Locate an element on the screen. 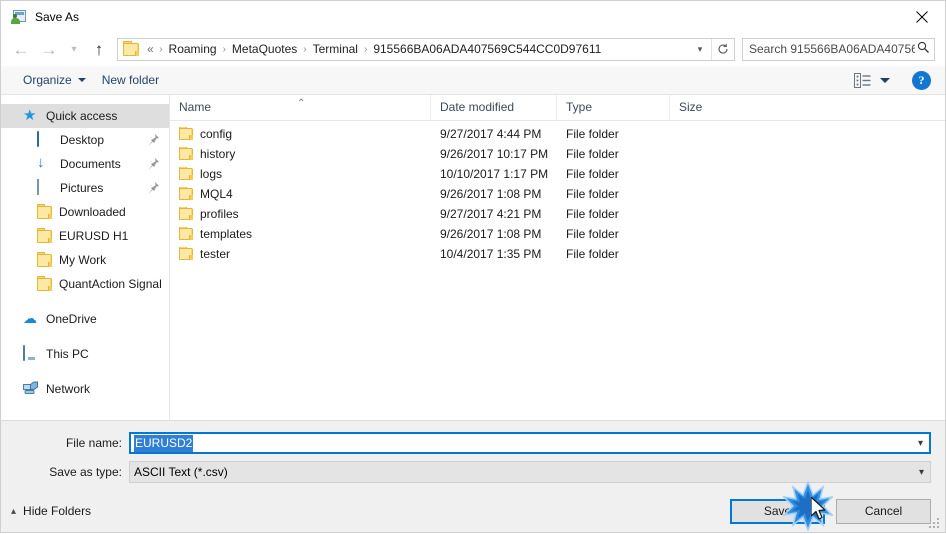 Image resolution: width=946 pixels, height=534 pixels. save-button: Save is located at coordinates (777, 511).